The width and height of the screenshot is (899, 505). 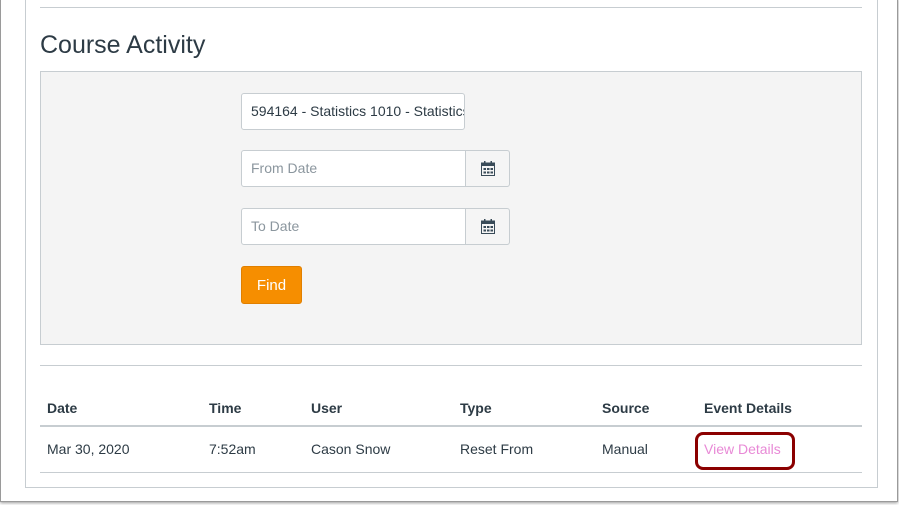 What do you see at coordinates (626, 408) in the screenshot?
I see `header-source: Source` at bounding box center [626, 408].